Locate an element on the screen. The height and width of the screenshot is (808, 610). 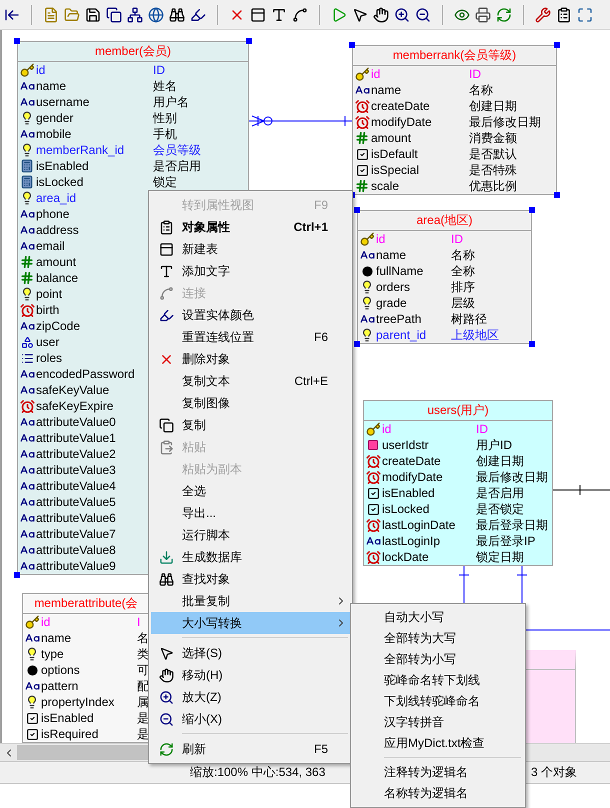
field-name: fullName is located at coordinates (400, 271).